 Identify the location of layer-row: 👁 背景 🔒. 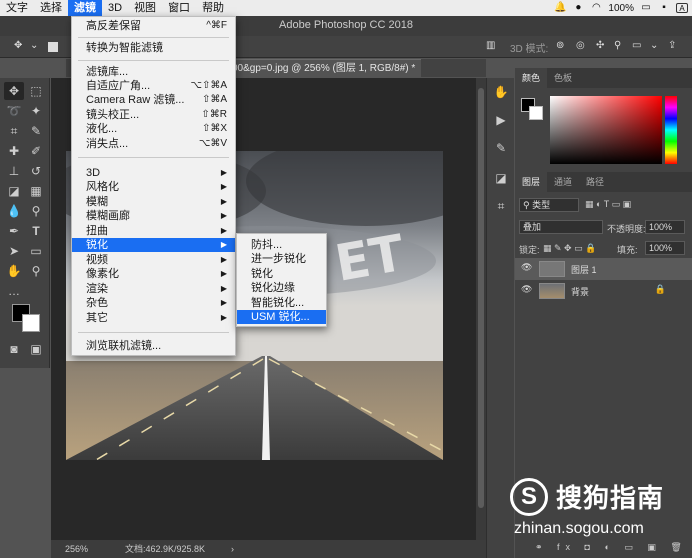
(603, 291).